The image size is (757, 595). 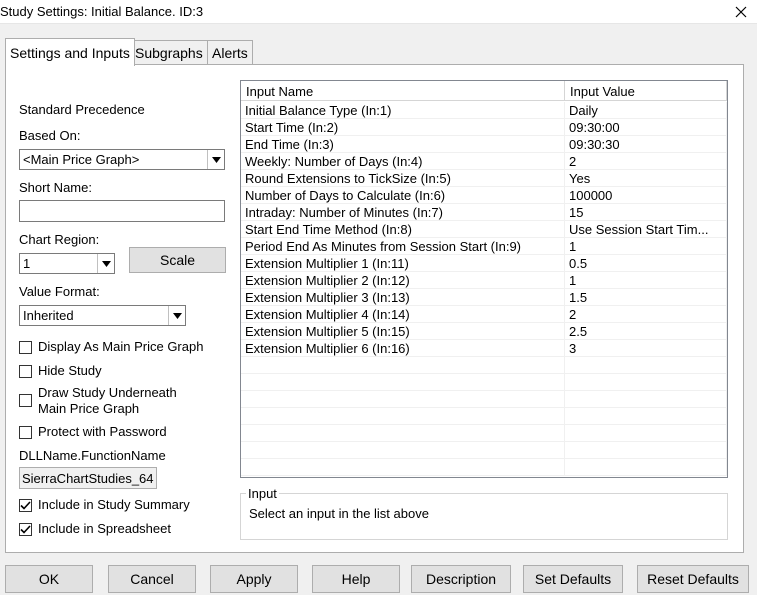 What do you see at coordinates (177, 260) in the screenshot?
I see `scale-button: Scale` at bounding box center [177, 260].